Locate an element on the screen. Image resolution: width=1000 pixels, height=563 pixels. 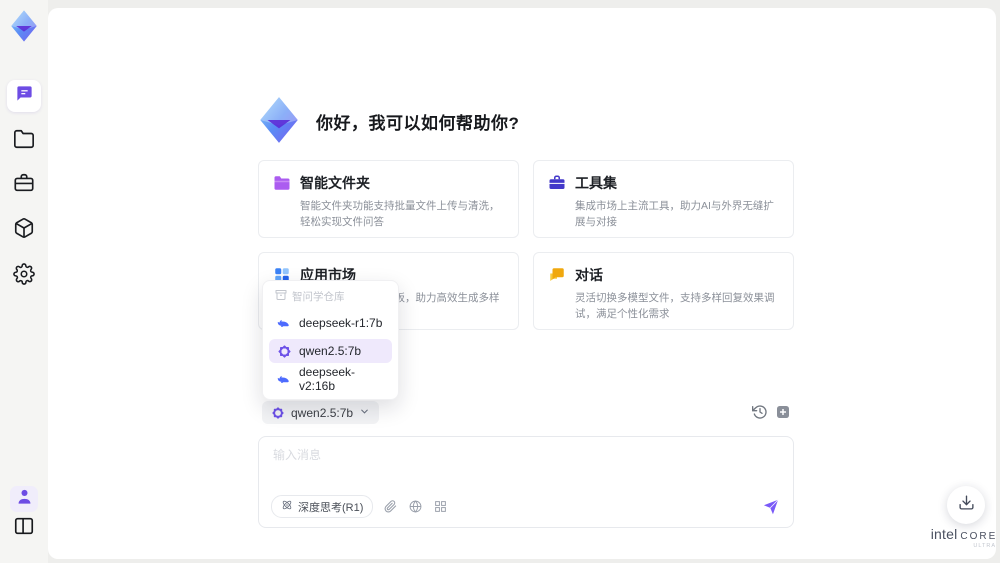
dialog-icon is located at coordinates (557, 275).